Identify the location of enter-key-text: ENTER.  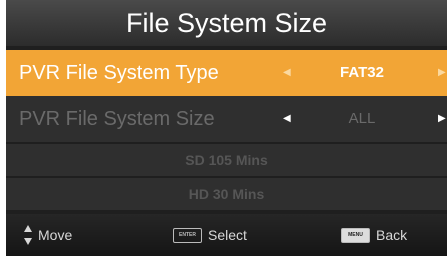
(187, 234).